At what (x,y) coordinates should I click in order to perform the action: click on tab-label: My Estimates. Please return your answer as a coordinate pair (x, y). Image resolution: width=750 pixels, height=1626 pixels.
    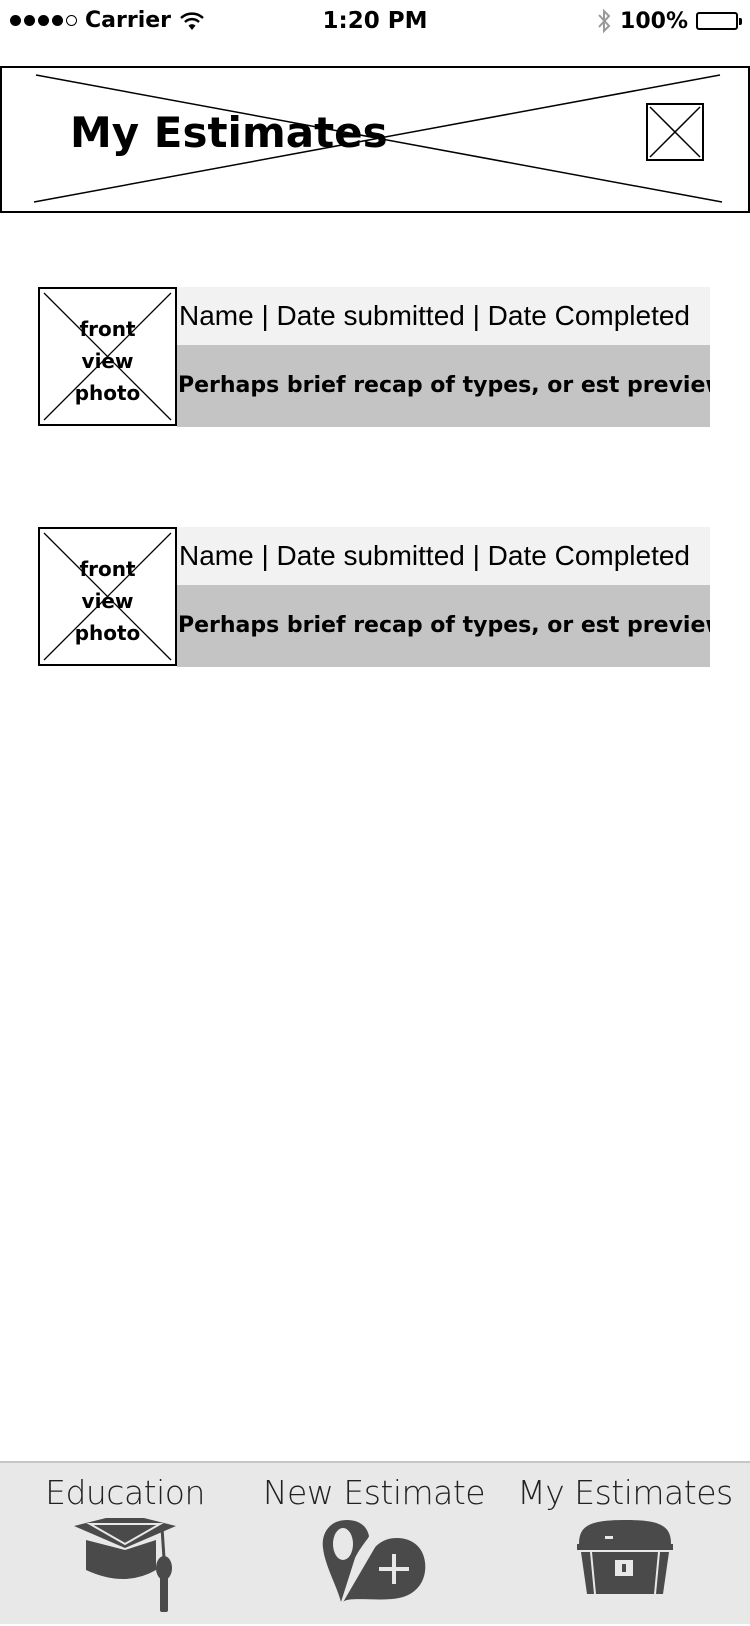
    Looking at the image, I should click on (625, 1492).